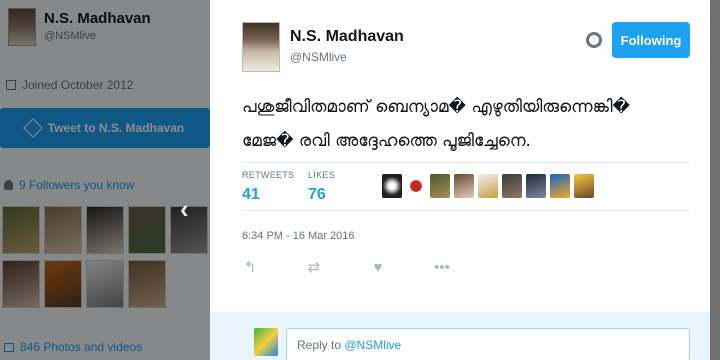 This screenshot has width=720, height=360. What do you see at coordinates (436, 107) in the screenshot?
I see `tweet-text-line: പശുജീവിതമാണ് ബെന്യാമ� എഴുതിയിരുന്നെങ്കി�` at bounding box center [436, 107].